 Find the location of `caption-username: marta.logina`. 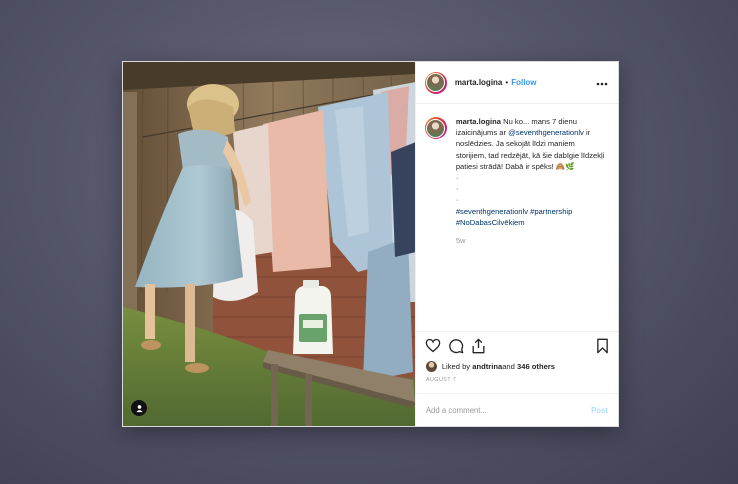

caption-username: marta.logina is located at coordinates (478, 121).